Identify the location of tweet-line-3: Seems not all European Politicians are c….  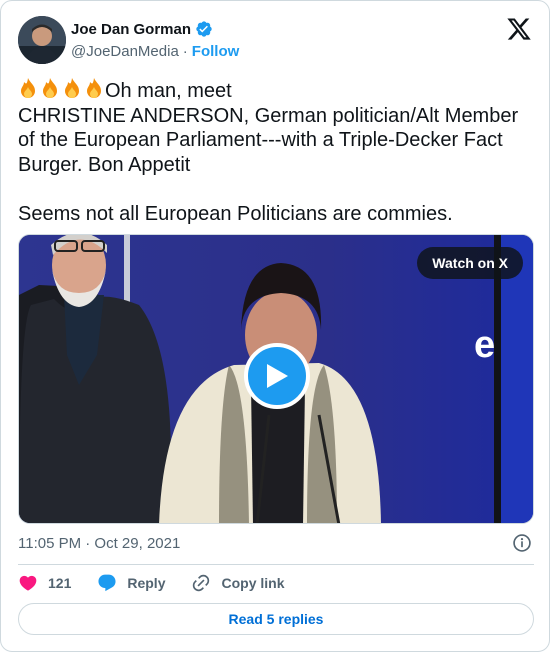
(235, 213).